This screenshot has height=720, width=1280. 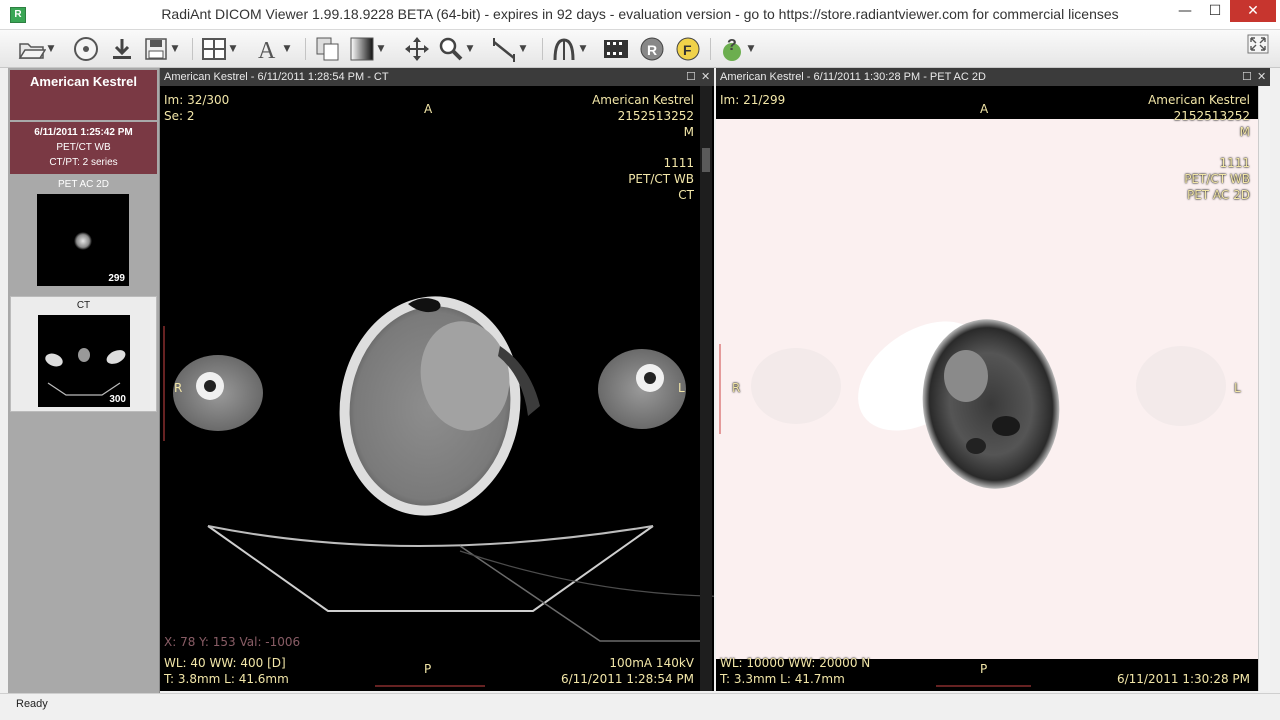 I want to click on mpr-button: ▼, so click(x=569, y=49).